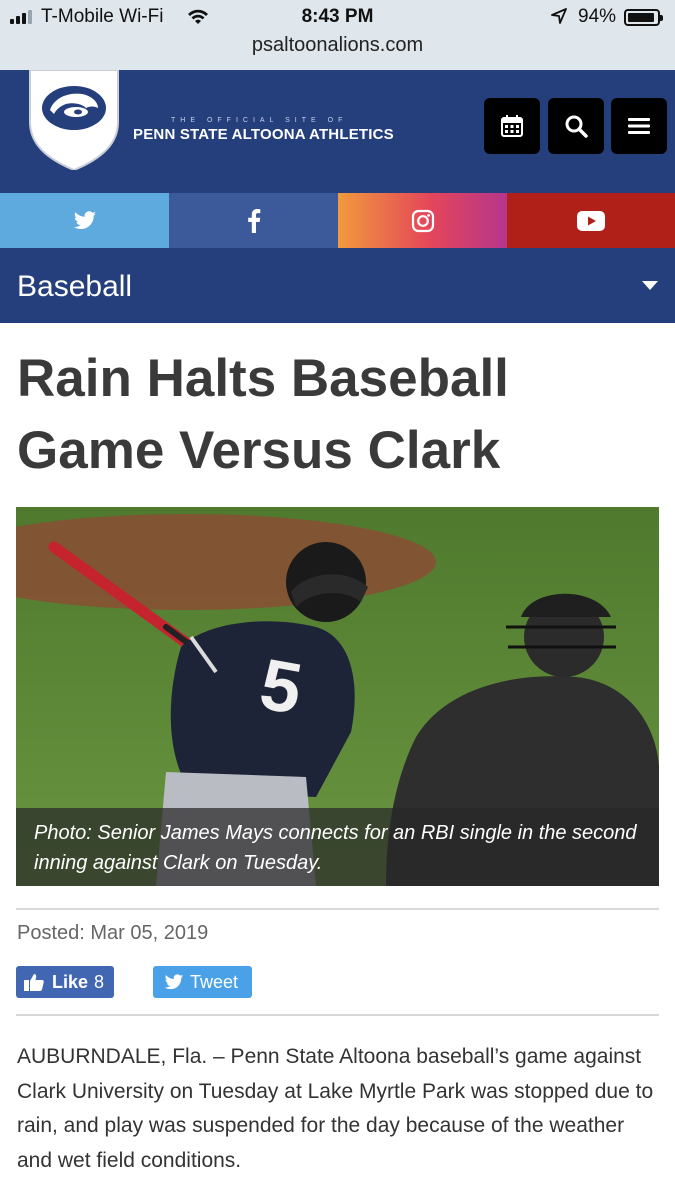 This screenshot has width=675, height=1200. Describe the element at coordinates (74, 120) in the screenshot. I see `nittany-lion-shield-logo` at that location.